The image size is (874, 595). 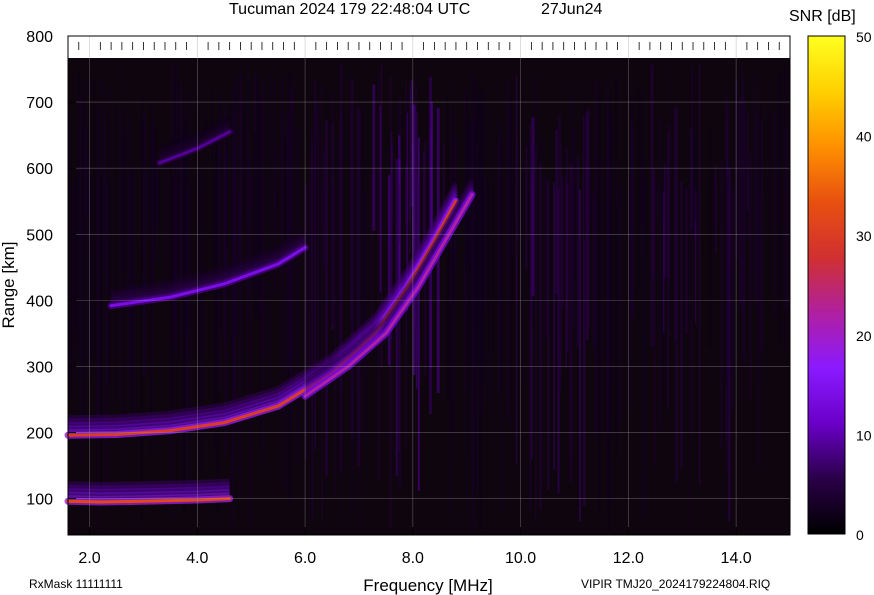 I want to click on x-tick-label: 8.0, so click(x=413, y=558).